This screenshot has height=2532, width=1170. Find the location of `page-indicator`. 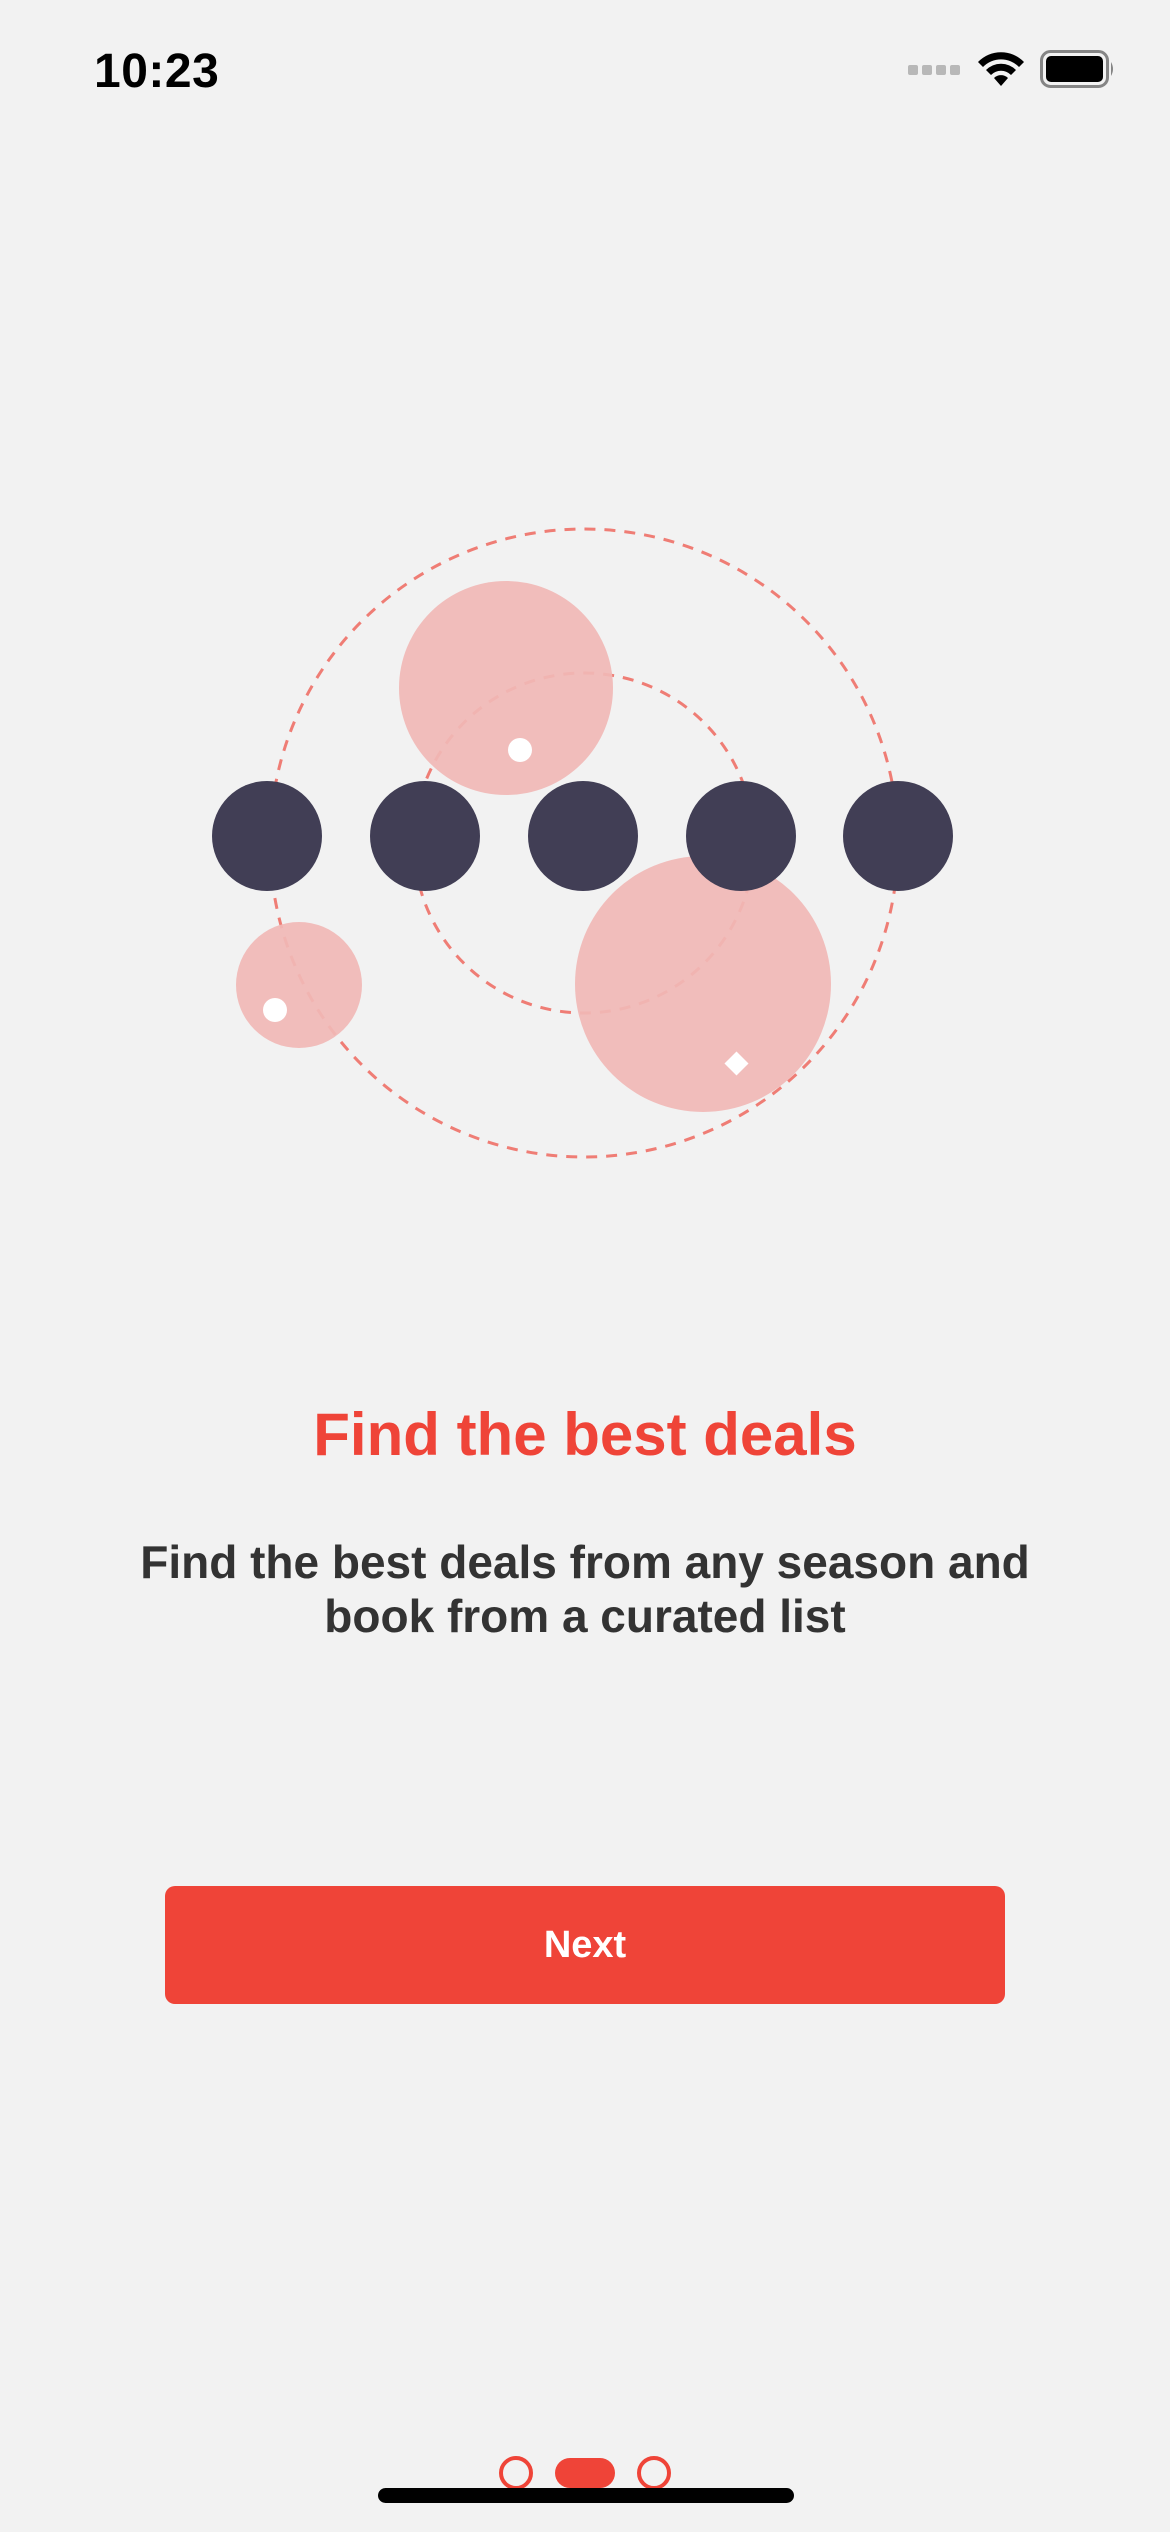

page-indicator is located at coordinates (585, 2473).